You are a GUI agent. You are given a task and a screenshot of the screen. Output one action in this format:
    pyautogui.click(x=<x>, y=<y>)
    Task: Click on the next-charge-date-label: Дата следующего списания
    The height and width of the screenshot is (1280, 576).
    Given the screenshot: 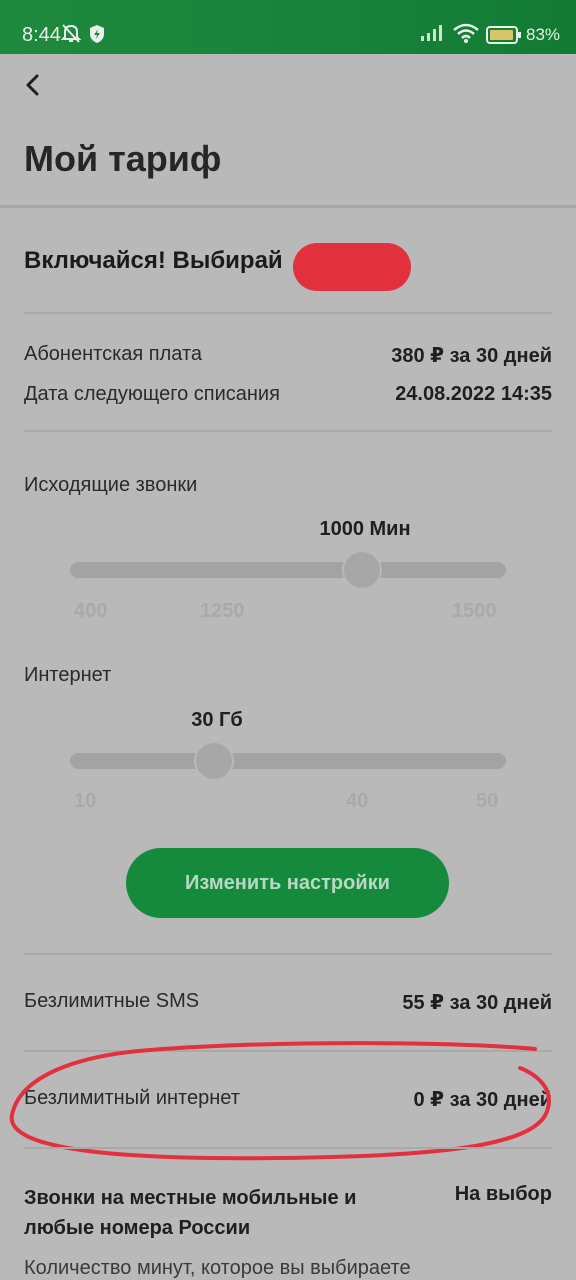 What is the action you would take?
    pyautogui.click(x=152, y=394)
    